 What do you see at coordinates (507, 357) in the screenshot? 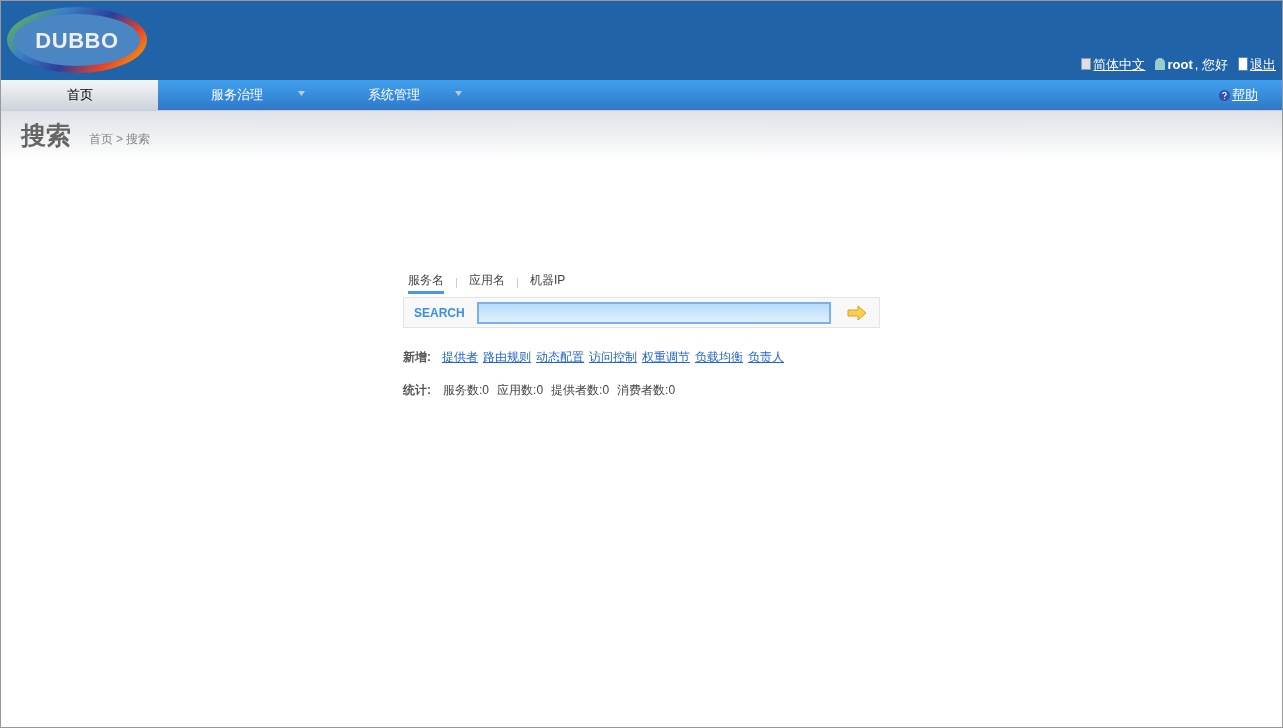
I see `add-link: 路由规则` at bounding box center [507, 357].